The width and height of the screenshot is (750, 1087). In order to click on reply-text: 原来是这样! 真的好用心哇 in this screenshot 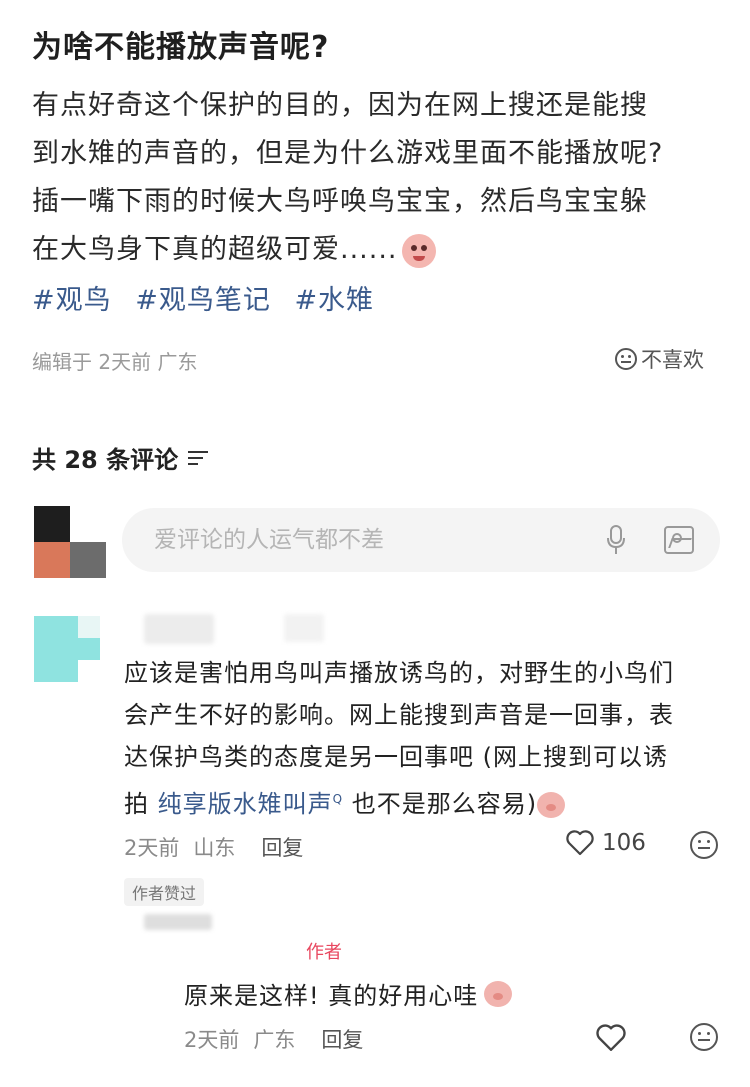, I will do `click(348, 993)`.